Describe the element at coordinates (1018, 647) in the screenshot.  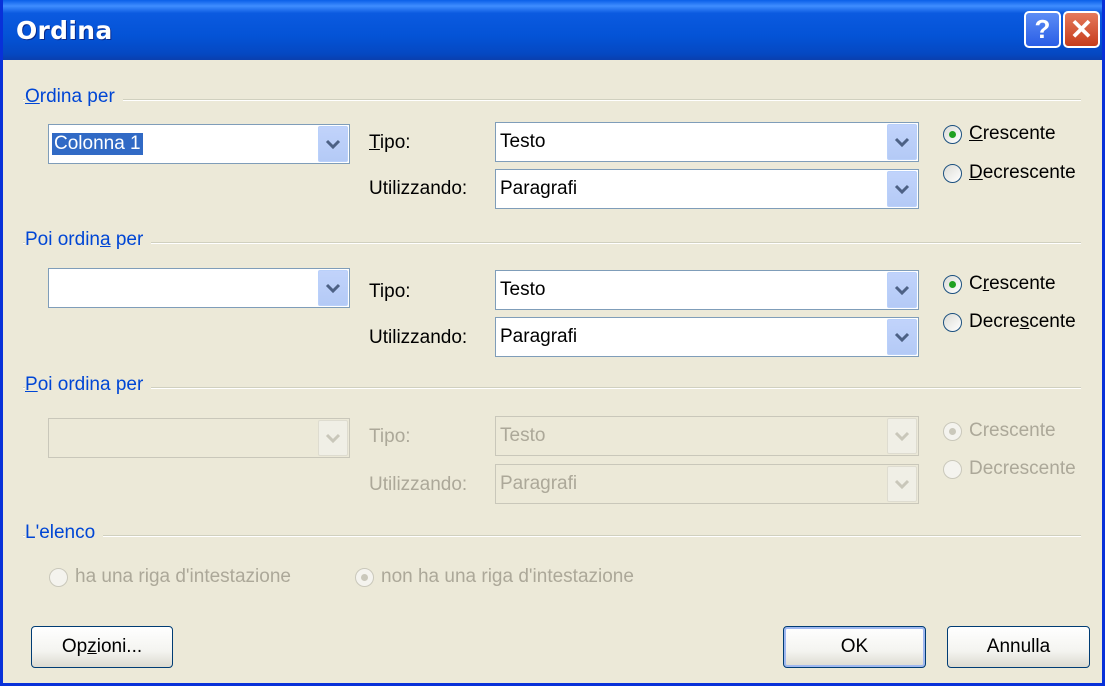
I see `cancel-button: Annulla` at that location.